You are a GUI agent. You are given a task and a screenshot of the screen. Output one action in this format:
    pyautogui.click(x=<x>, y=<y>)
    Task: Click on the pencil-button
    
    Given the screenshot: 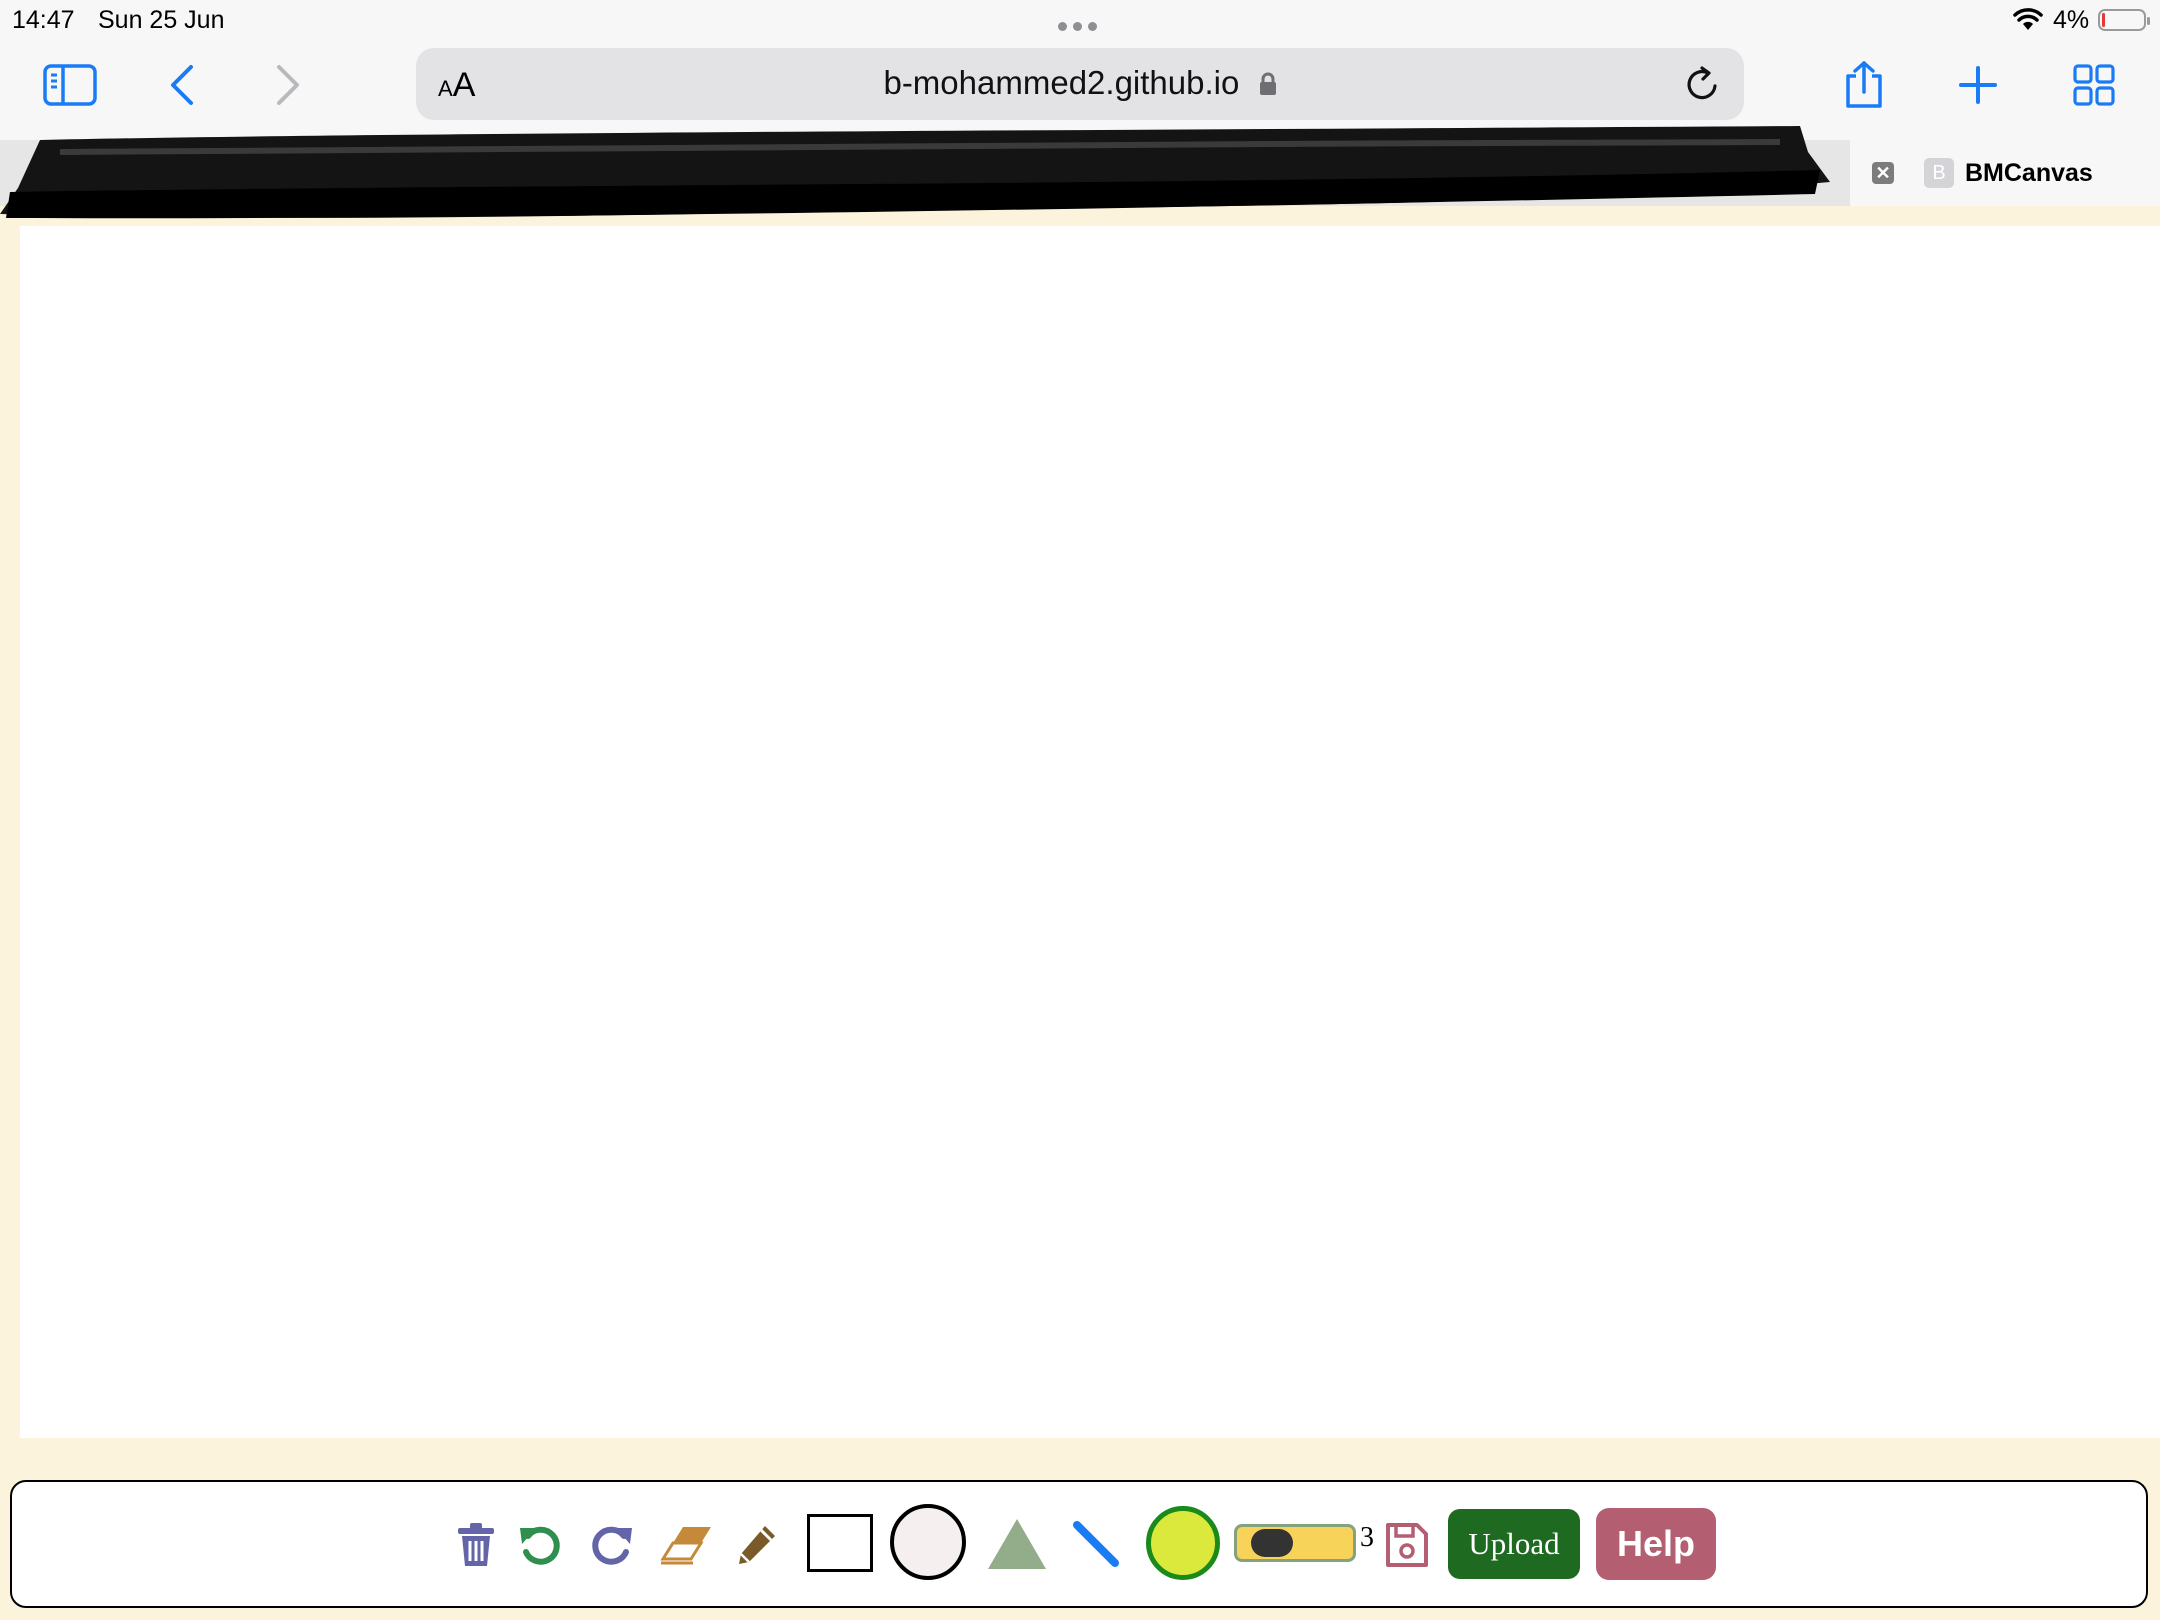 What is the action you would take?
    pyautogui.click(x=757, y=1545)
    